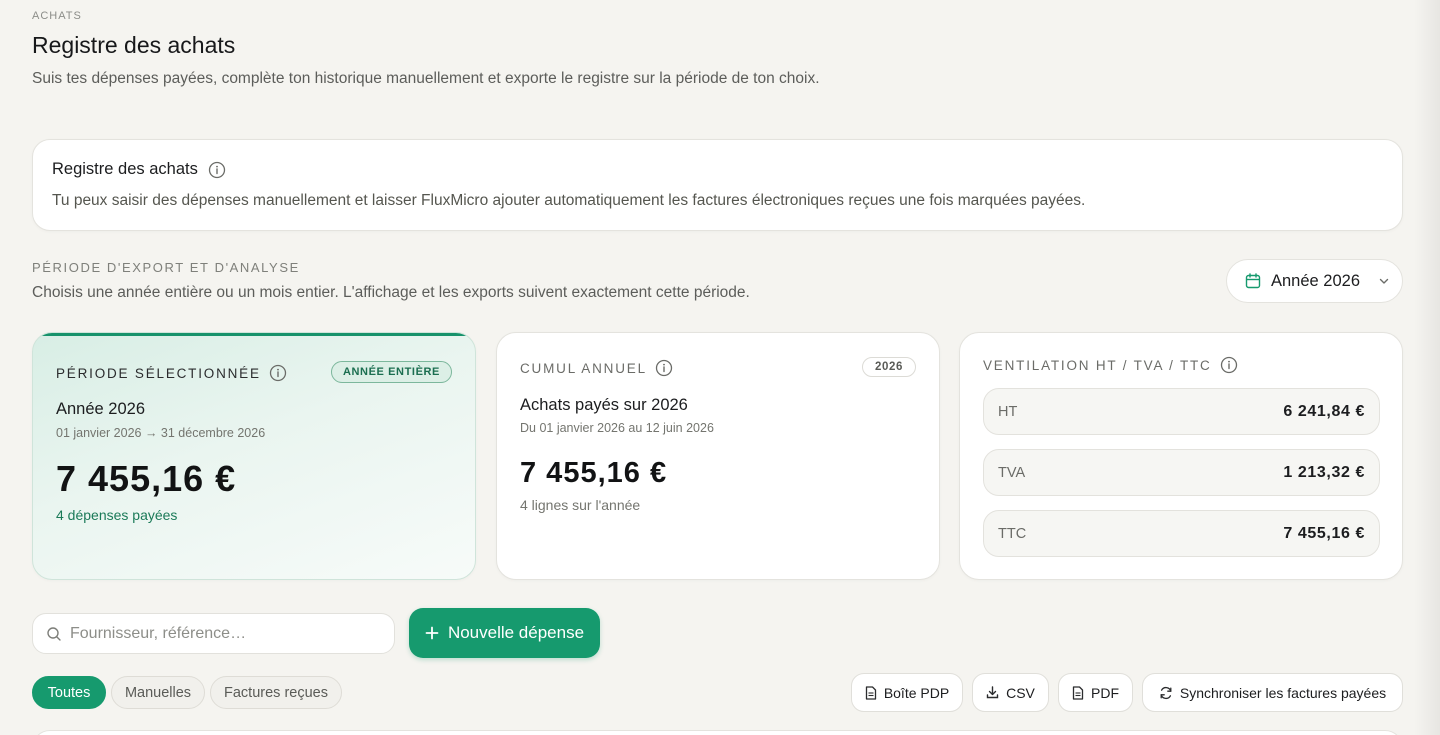  I want to click on search-box, so click(213, 633).